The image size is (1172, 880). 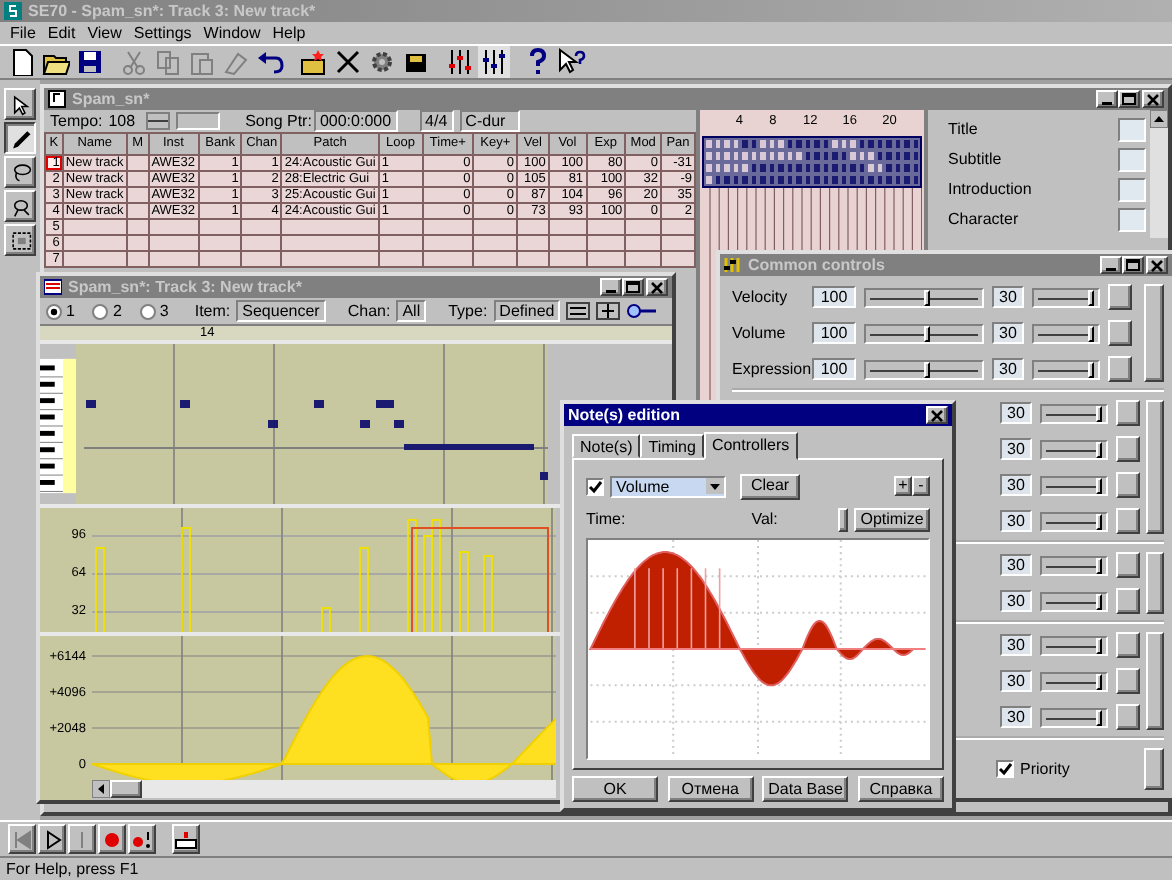 What do you see at coordinates (805, 789) in the screenshot?
I see `dialog-button: Data Base` at bounding box center [805, 789].